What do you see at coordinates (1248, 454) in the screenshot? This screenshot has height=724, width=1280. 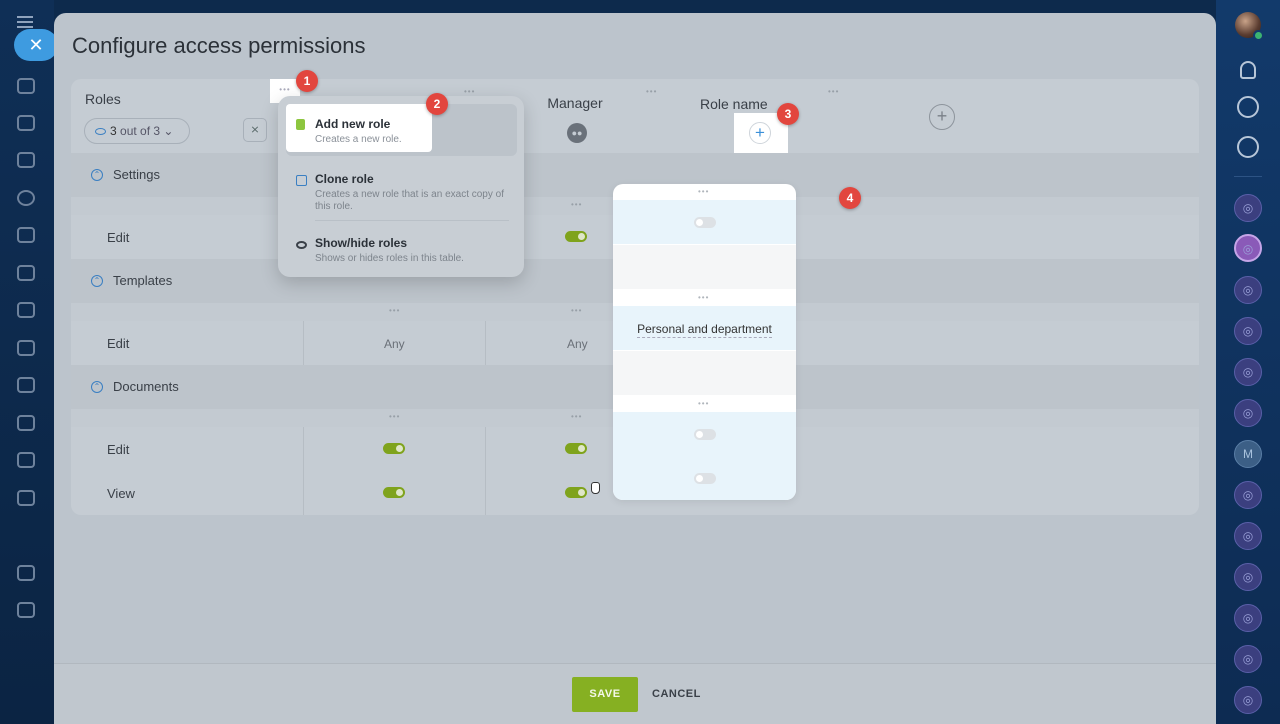 I see `chat-avatar-letter: M` at bounding box center [1248, 454].